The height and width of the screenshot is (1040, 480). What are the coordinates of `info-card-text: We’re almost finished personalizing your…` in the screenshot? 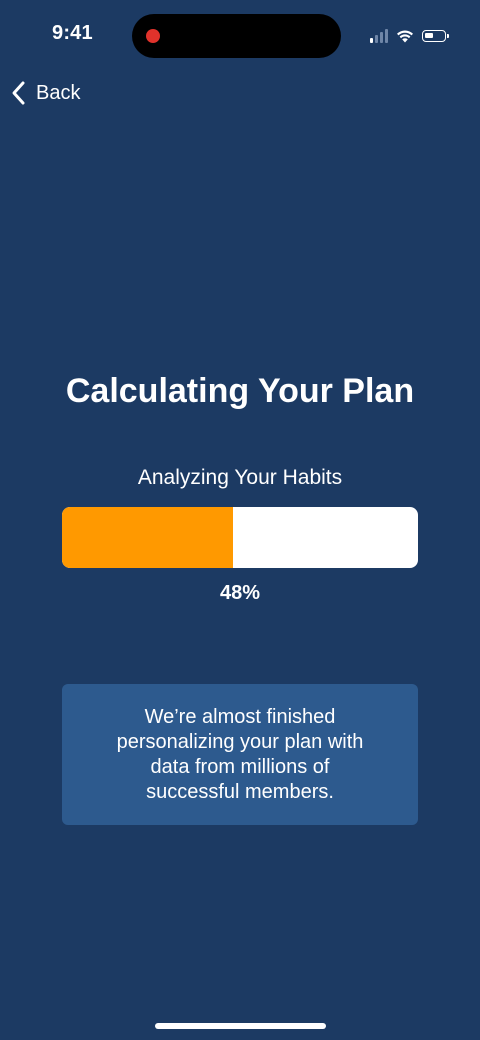 It's located at (240, 754).